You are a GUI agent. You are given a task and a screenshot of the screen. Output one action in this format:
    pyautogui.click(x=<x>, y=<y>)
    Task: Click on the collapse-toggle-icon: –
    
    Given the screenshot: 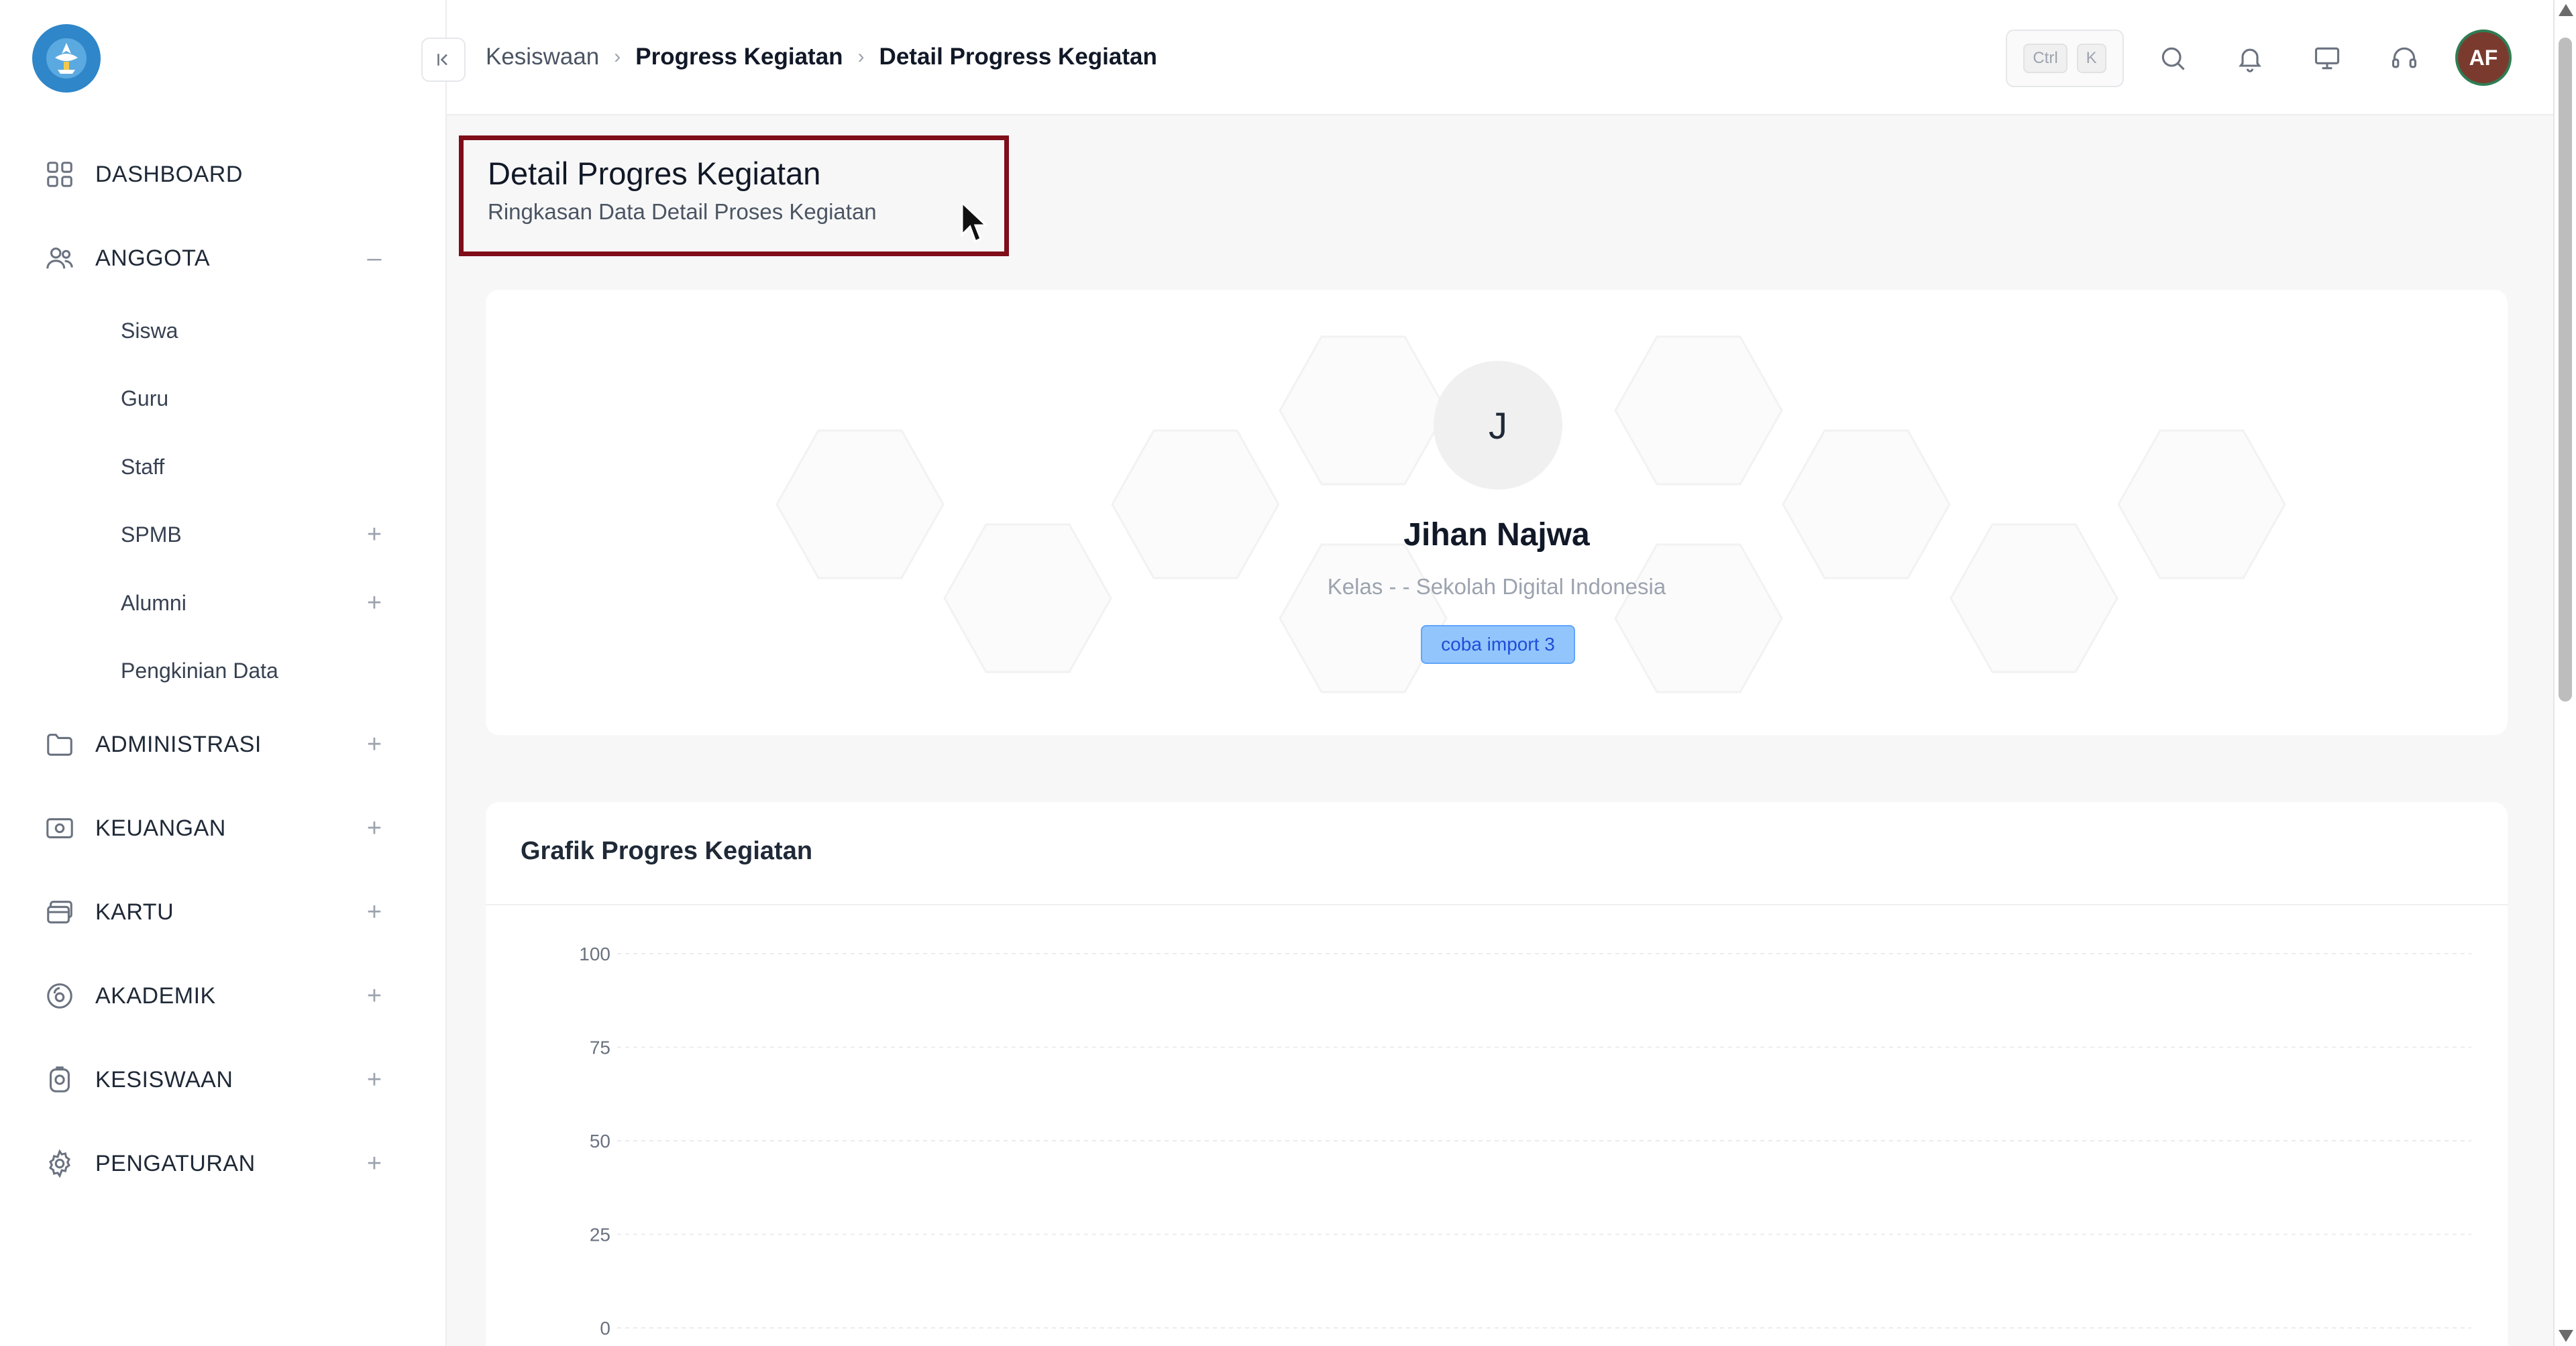 What is the action you would take?
    pyautogui.click(x=374, y=258)
    